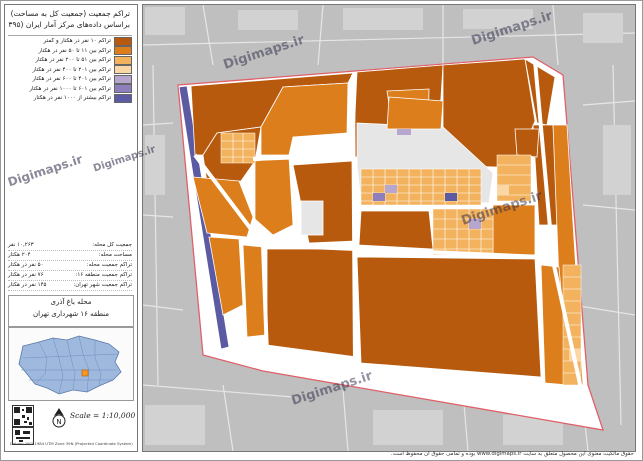 The height and width of the screenshot is (461, 643). I want to click on region-name: منطقه ۱۶ شهرداری تهران, so click(71, 314).